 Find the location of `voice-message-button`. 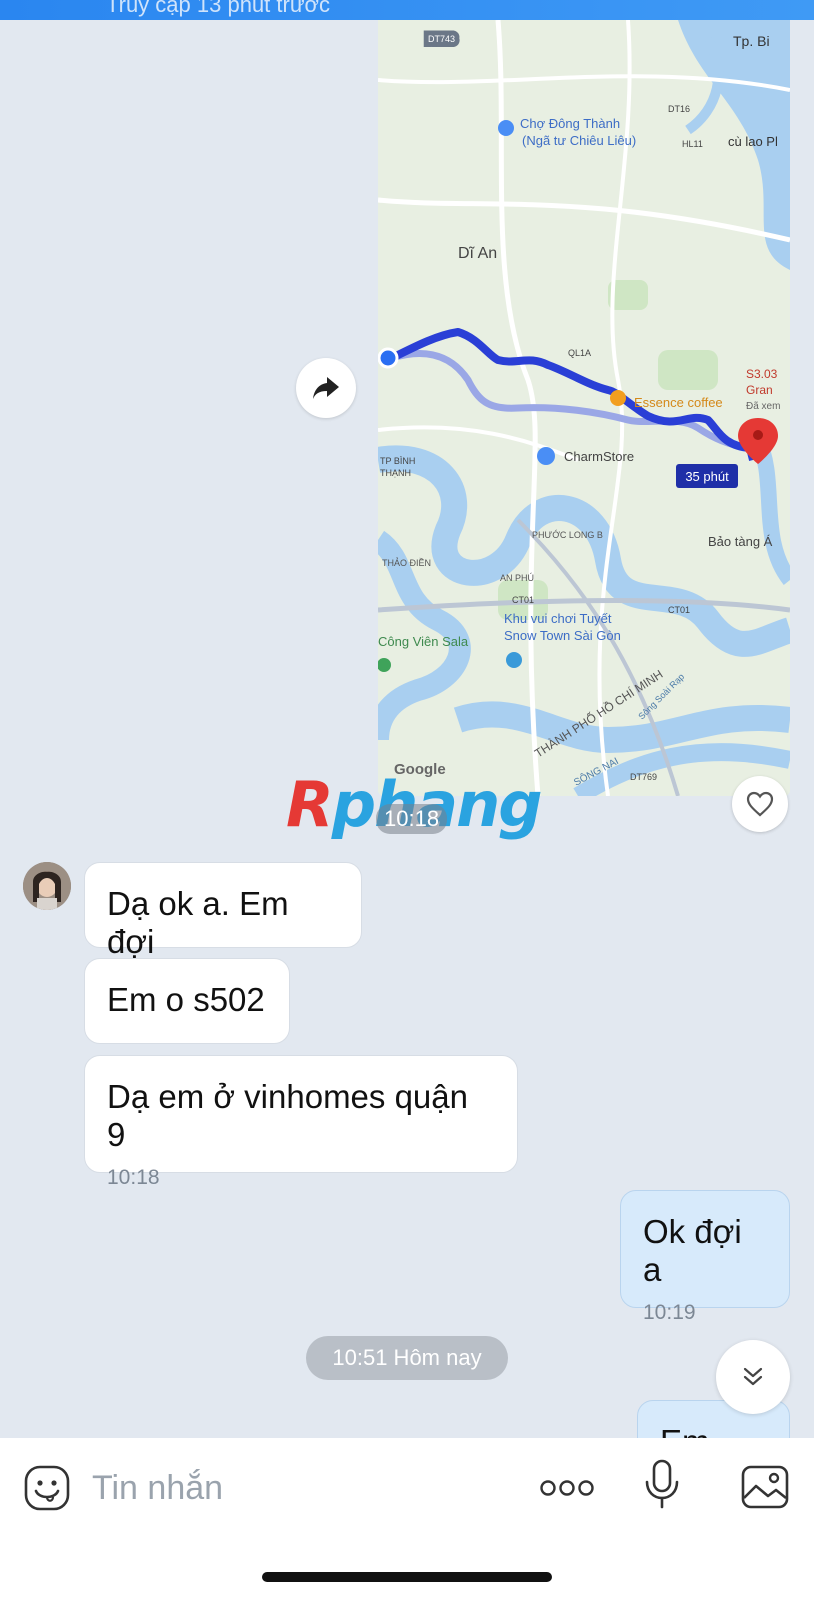

voice-message-button is located at coordinates (662, 1486).